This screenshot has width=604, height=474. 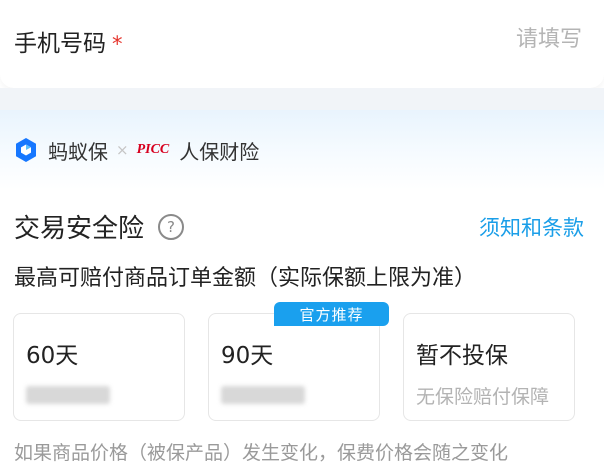 What do you see at coordinates (482, 39) in the screenshot?
I see `phone-number-input` at bounding box center [482, 39].